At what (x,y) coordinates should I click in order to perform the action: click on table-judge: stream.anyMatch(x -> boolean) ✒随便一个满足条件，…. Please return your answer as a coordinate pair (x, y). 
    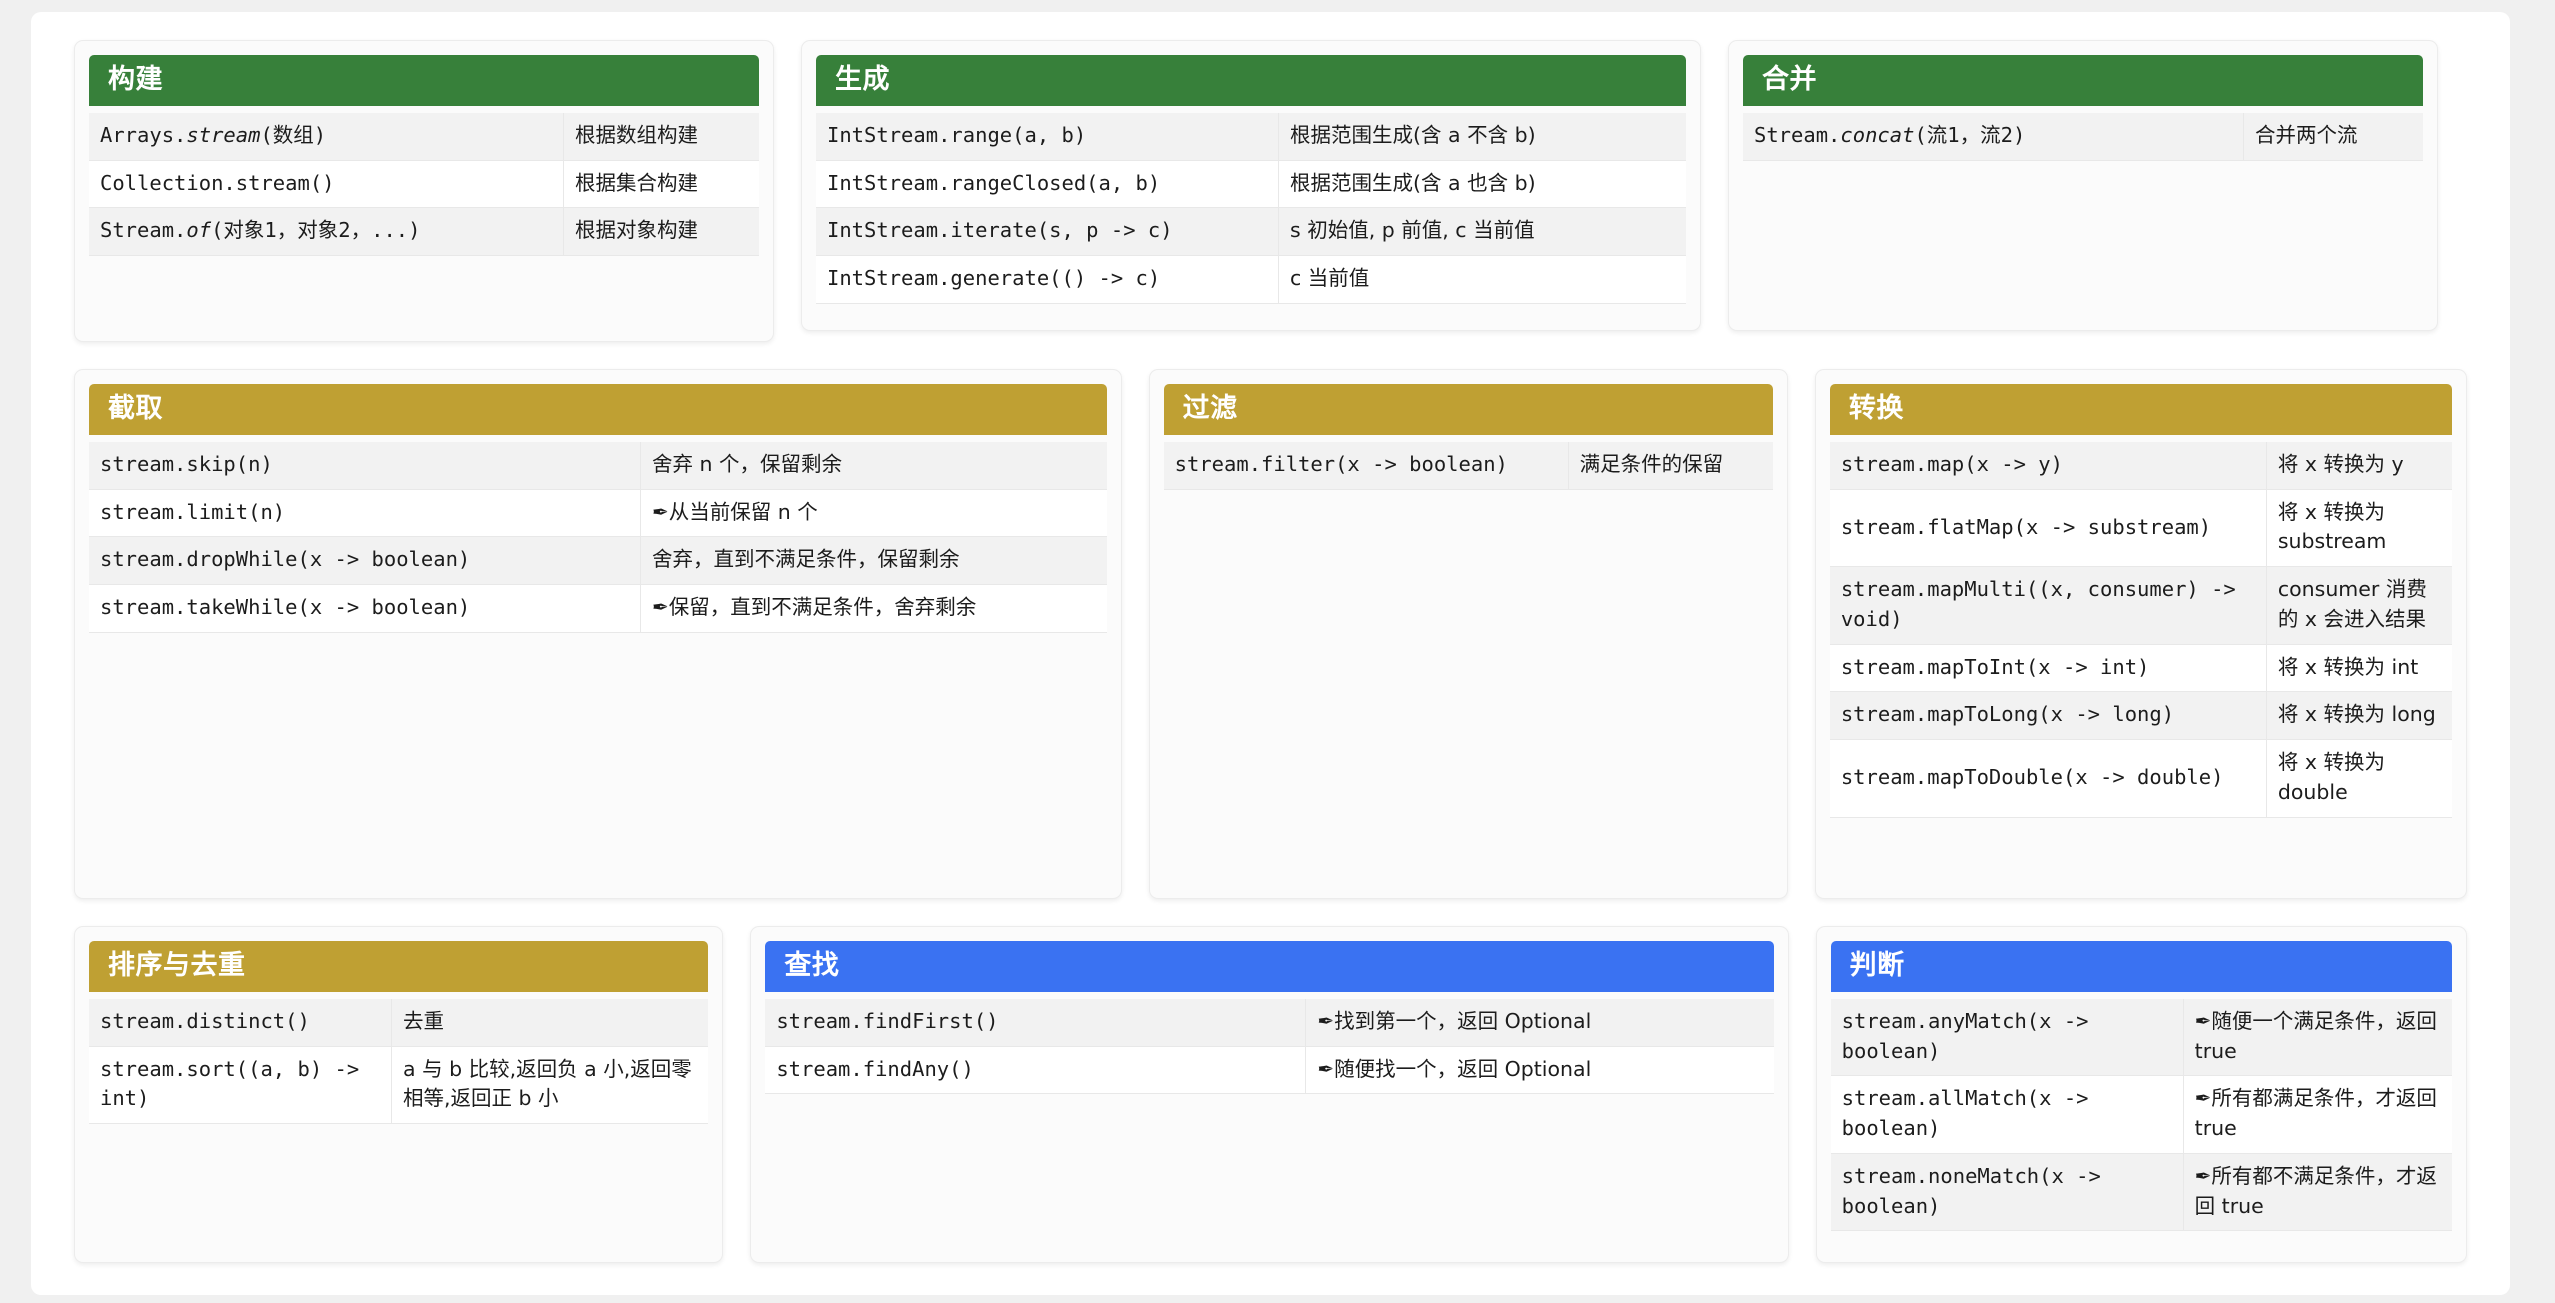
    Looking at the image, I should click on (2141, 1115).